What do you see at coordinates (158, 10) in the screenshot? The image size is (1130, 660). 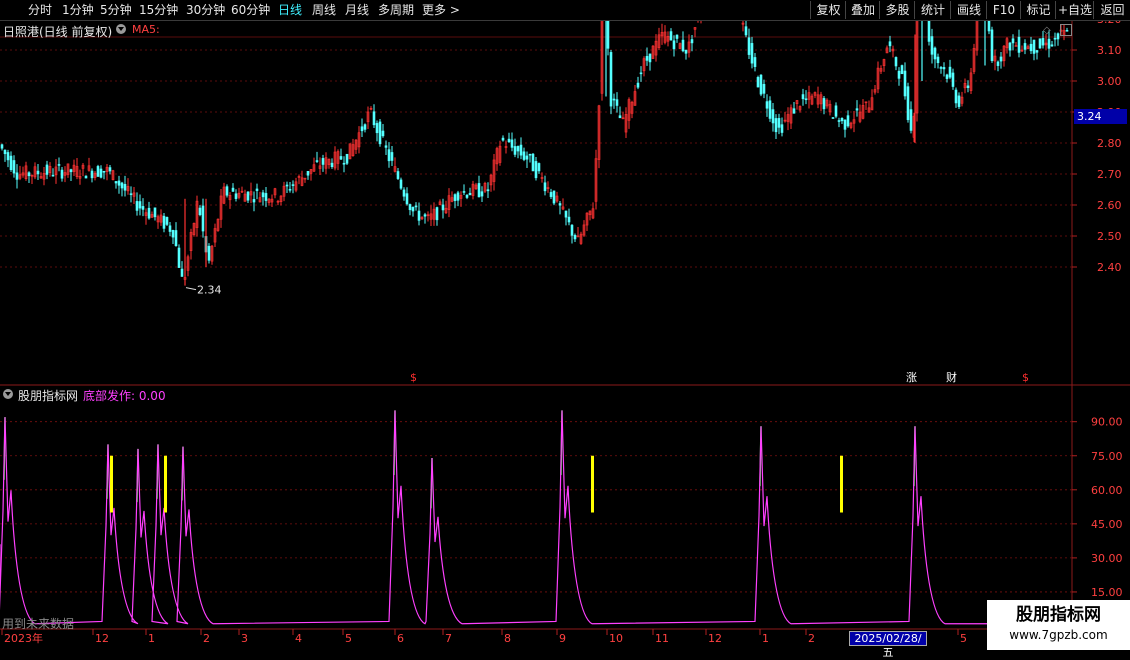 I see `toolbar-tab-3: 15分钟` at bounding box center [158, 10].